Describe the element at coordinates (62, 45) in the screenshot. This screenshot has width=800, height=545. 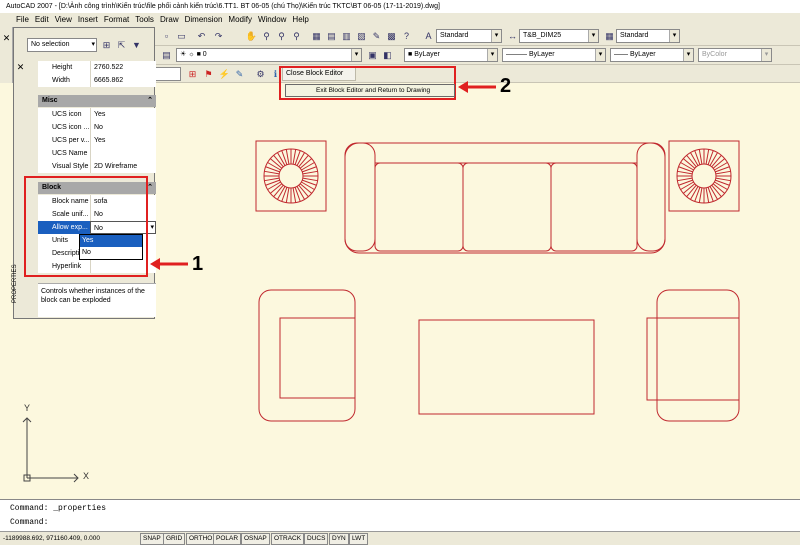
I see `selection-select: No selection ▾` at that location.